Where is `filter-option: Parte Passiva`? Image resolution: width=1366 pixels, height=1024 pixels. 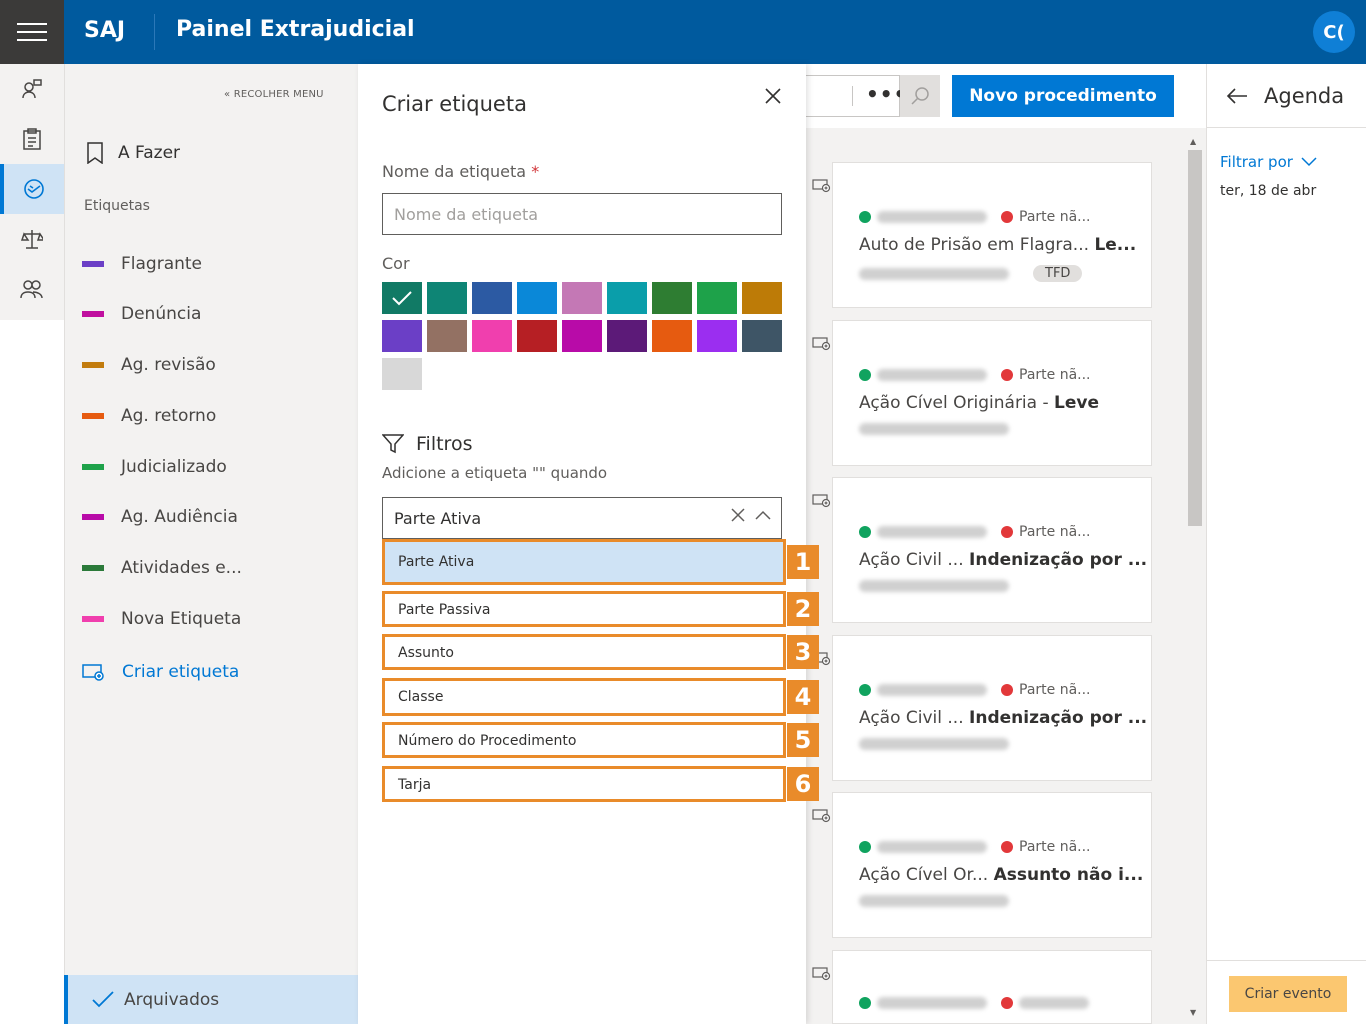
filter-option: Parte Passiva is located at coordinates (584, 609).